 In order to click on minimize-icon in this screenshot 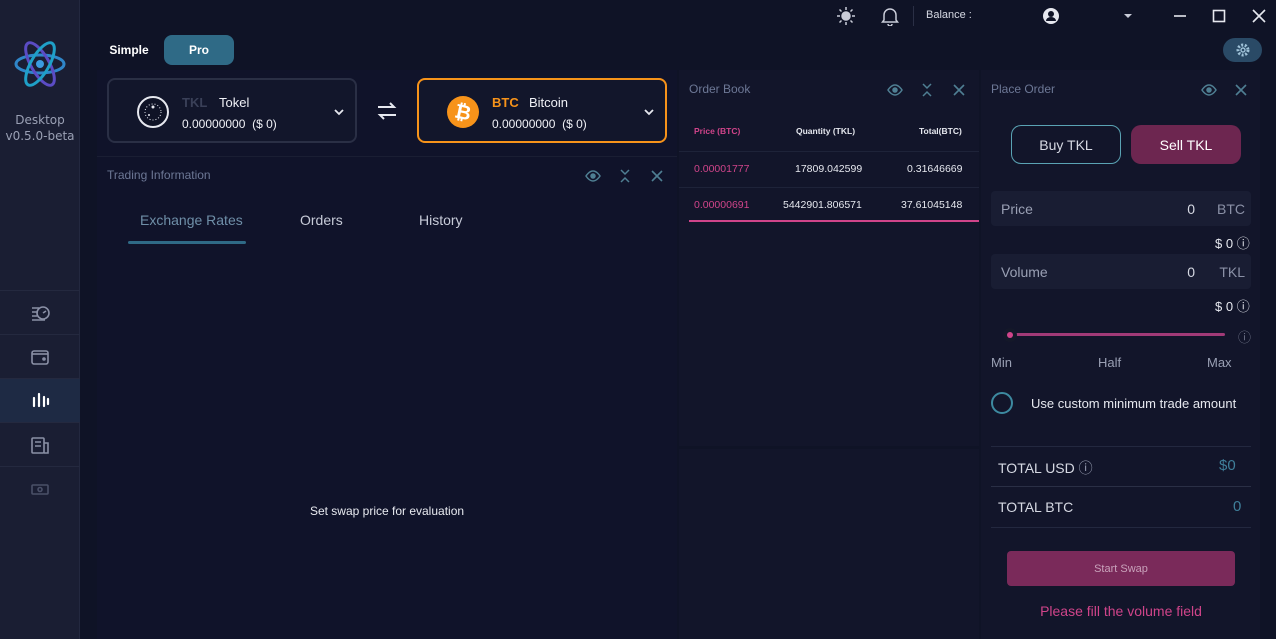, I will do `click(1180, 16)`.